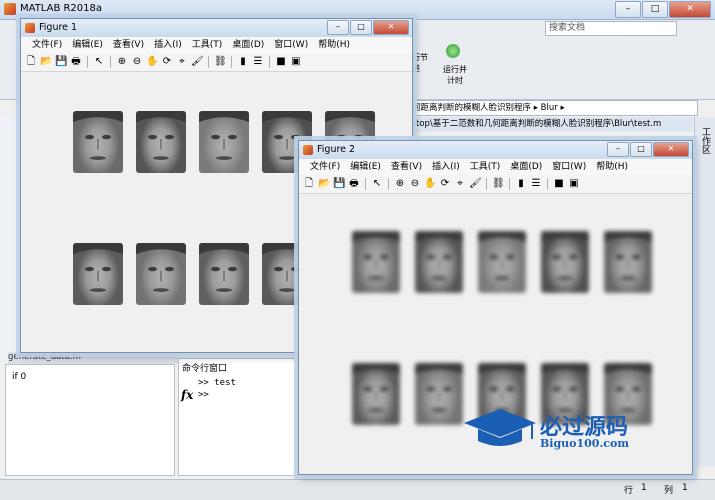 Image resolution: width=715 pixels, height=500 pixels. What do you see at coordinates (500, 427) in the screenshot?
I see `graduation-cap-icon` at bounding box center [500, 427].